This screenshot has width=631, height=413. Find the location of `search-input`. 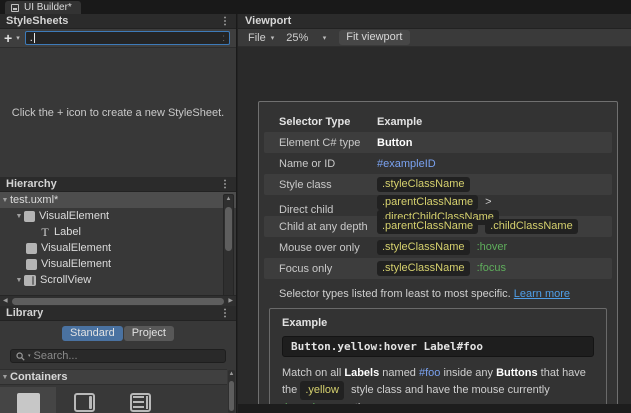

search-input is located at coordinates (126, 356).